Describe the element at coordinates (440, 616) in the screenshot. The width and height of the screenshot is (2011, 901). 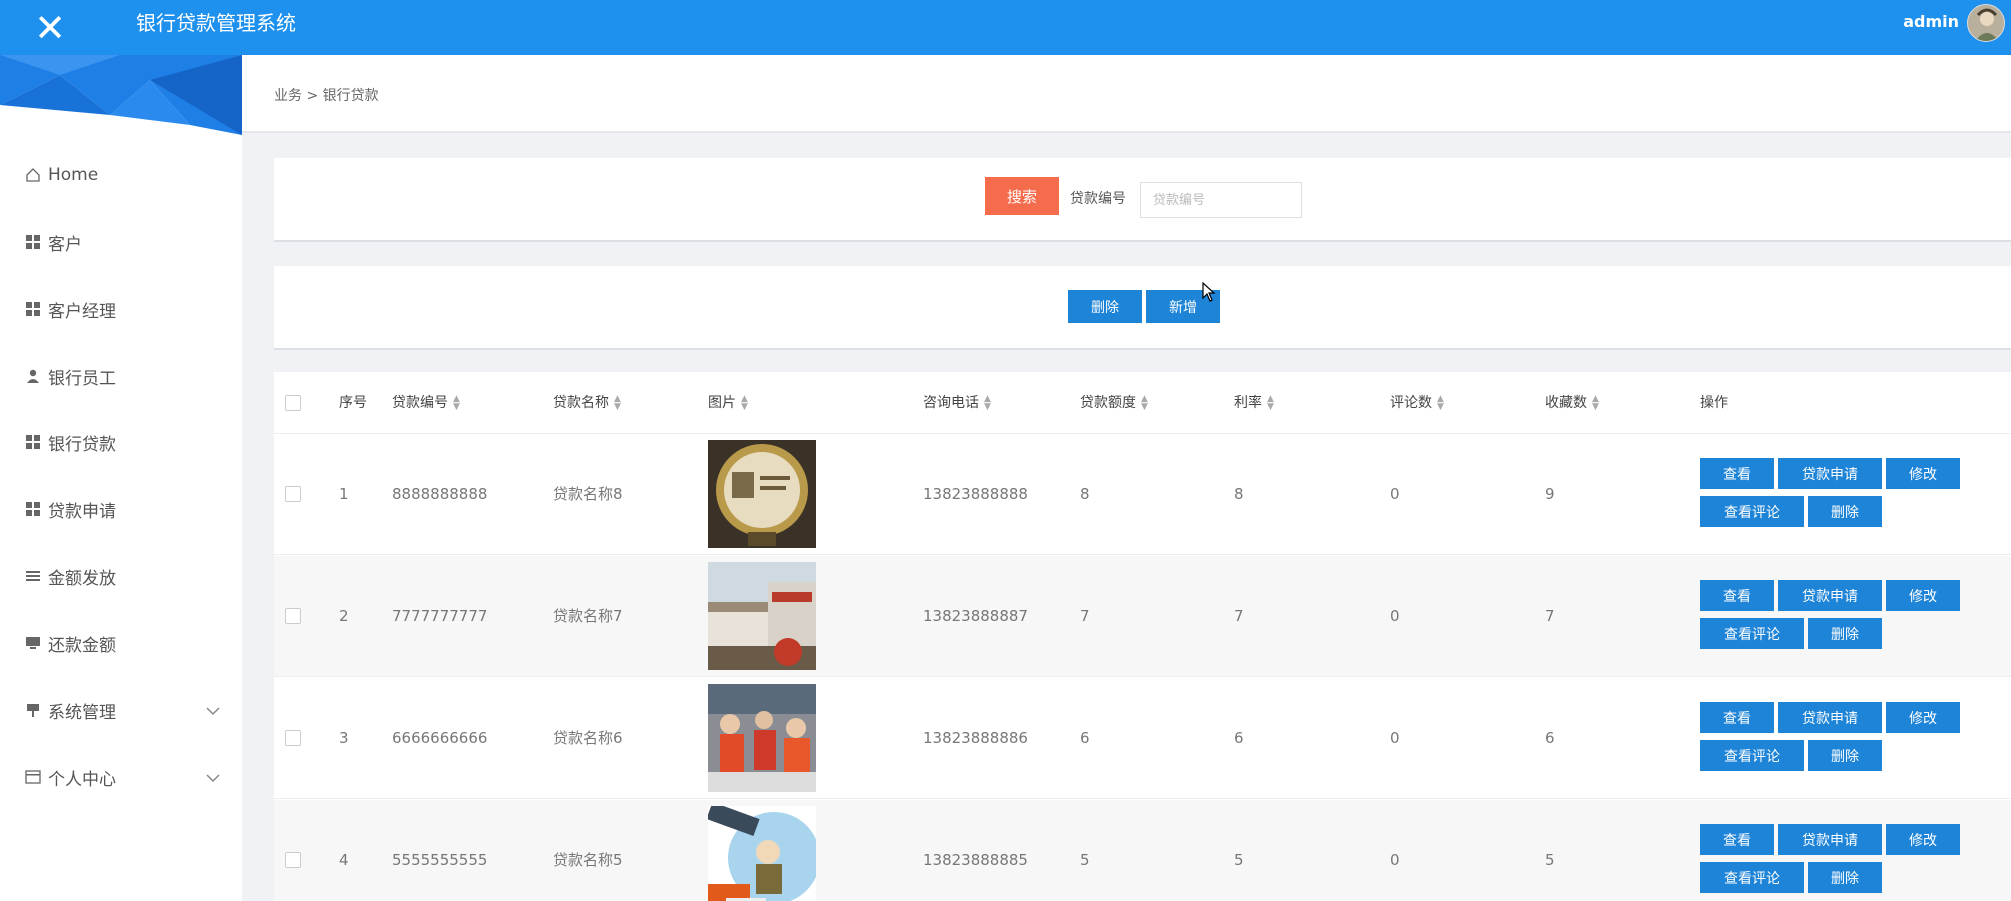
I see `cell-code: 7777777777` at that location.